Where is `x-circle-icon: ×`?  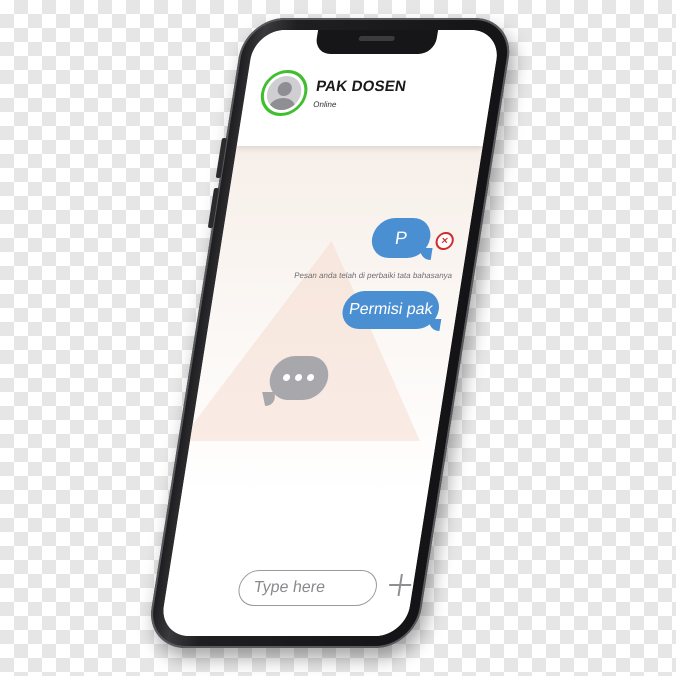 x-circle-icon: × is located at coordinates (445, 241).